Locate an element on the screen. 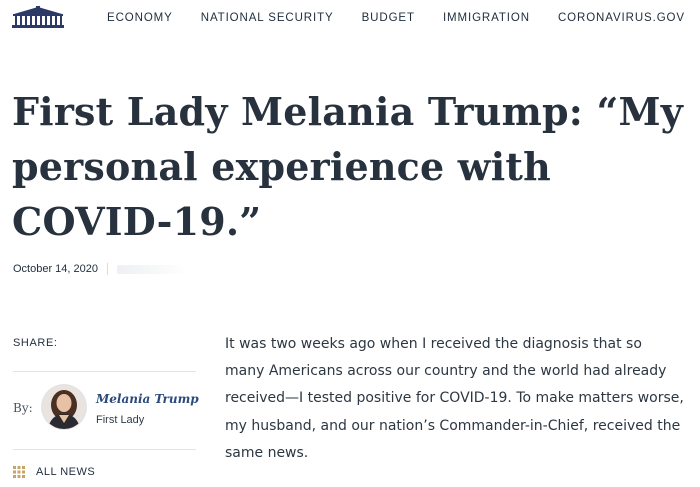 The height and width of the screenshot is (487, 700). article-dateline: October 14, 2020 is located at coordinates (100, 269).